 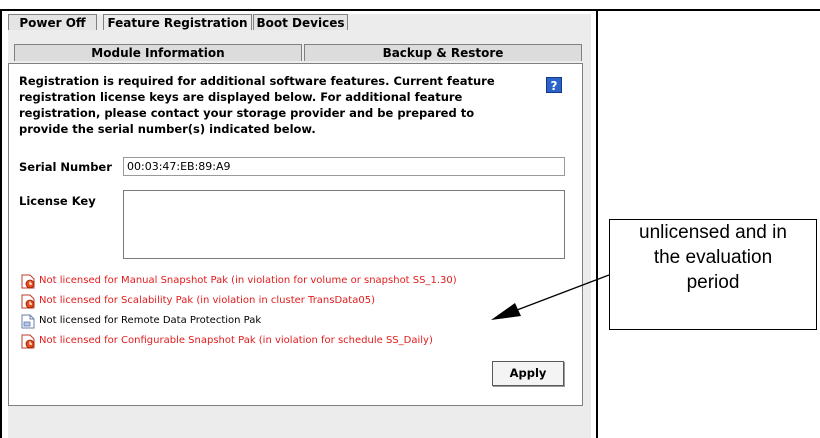 What do you see at coordinates (713, 282) in the screenshot?
I see `callout-line: period` at bounding box center [713, 282].